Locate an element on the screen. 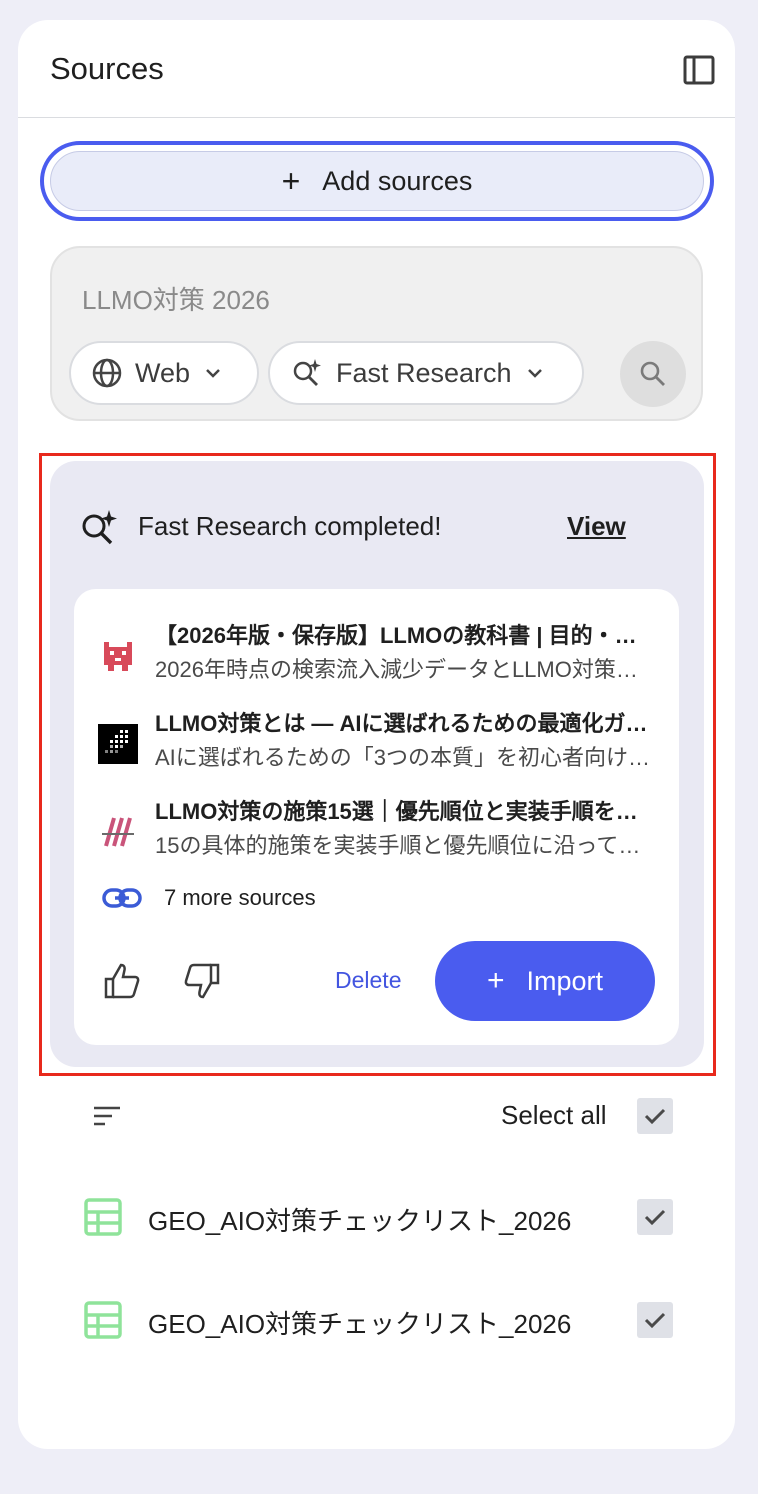  select-all-checkbox is located at coordinates (655, 1116).